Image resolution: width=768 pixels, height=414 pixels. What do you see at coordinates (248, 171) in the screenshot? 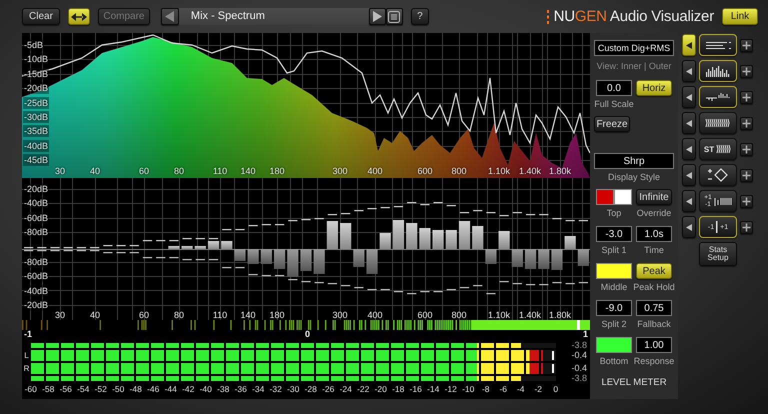
I see `frequency-label: 140` at bounding box center [248, 171].